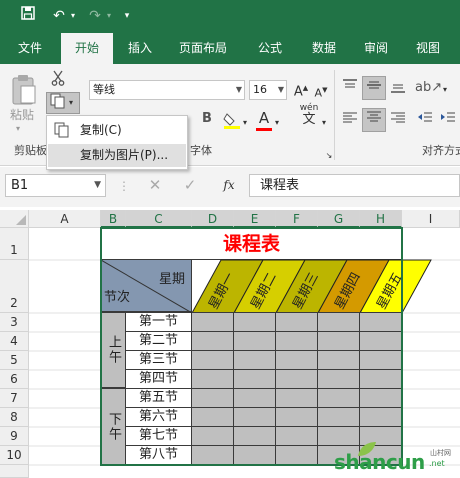  What do you see at coordinates (58, 80) in the screenshot?
I see `scissors-icon` at bounding box center [58, 80].